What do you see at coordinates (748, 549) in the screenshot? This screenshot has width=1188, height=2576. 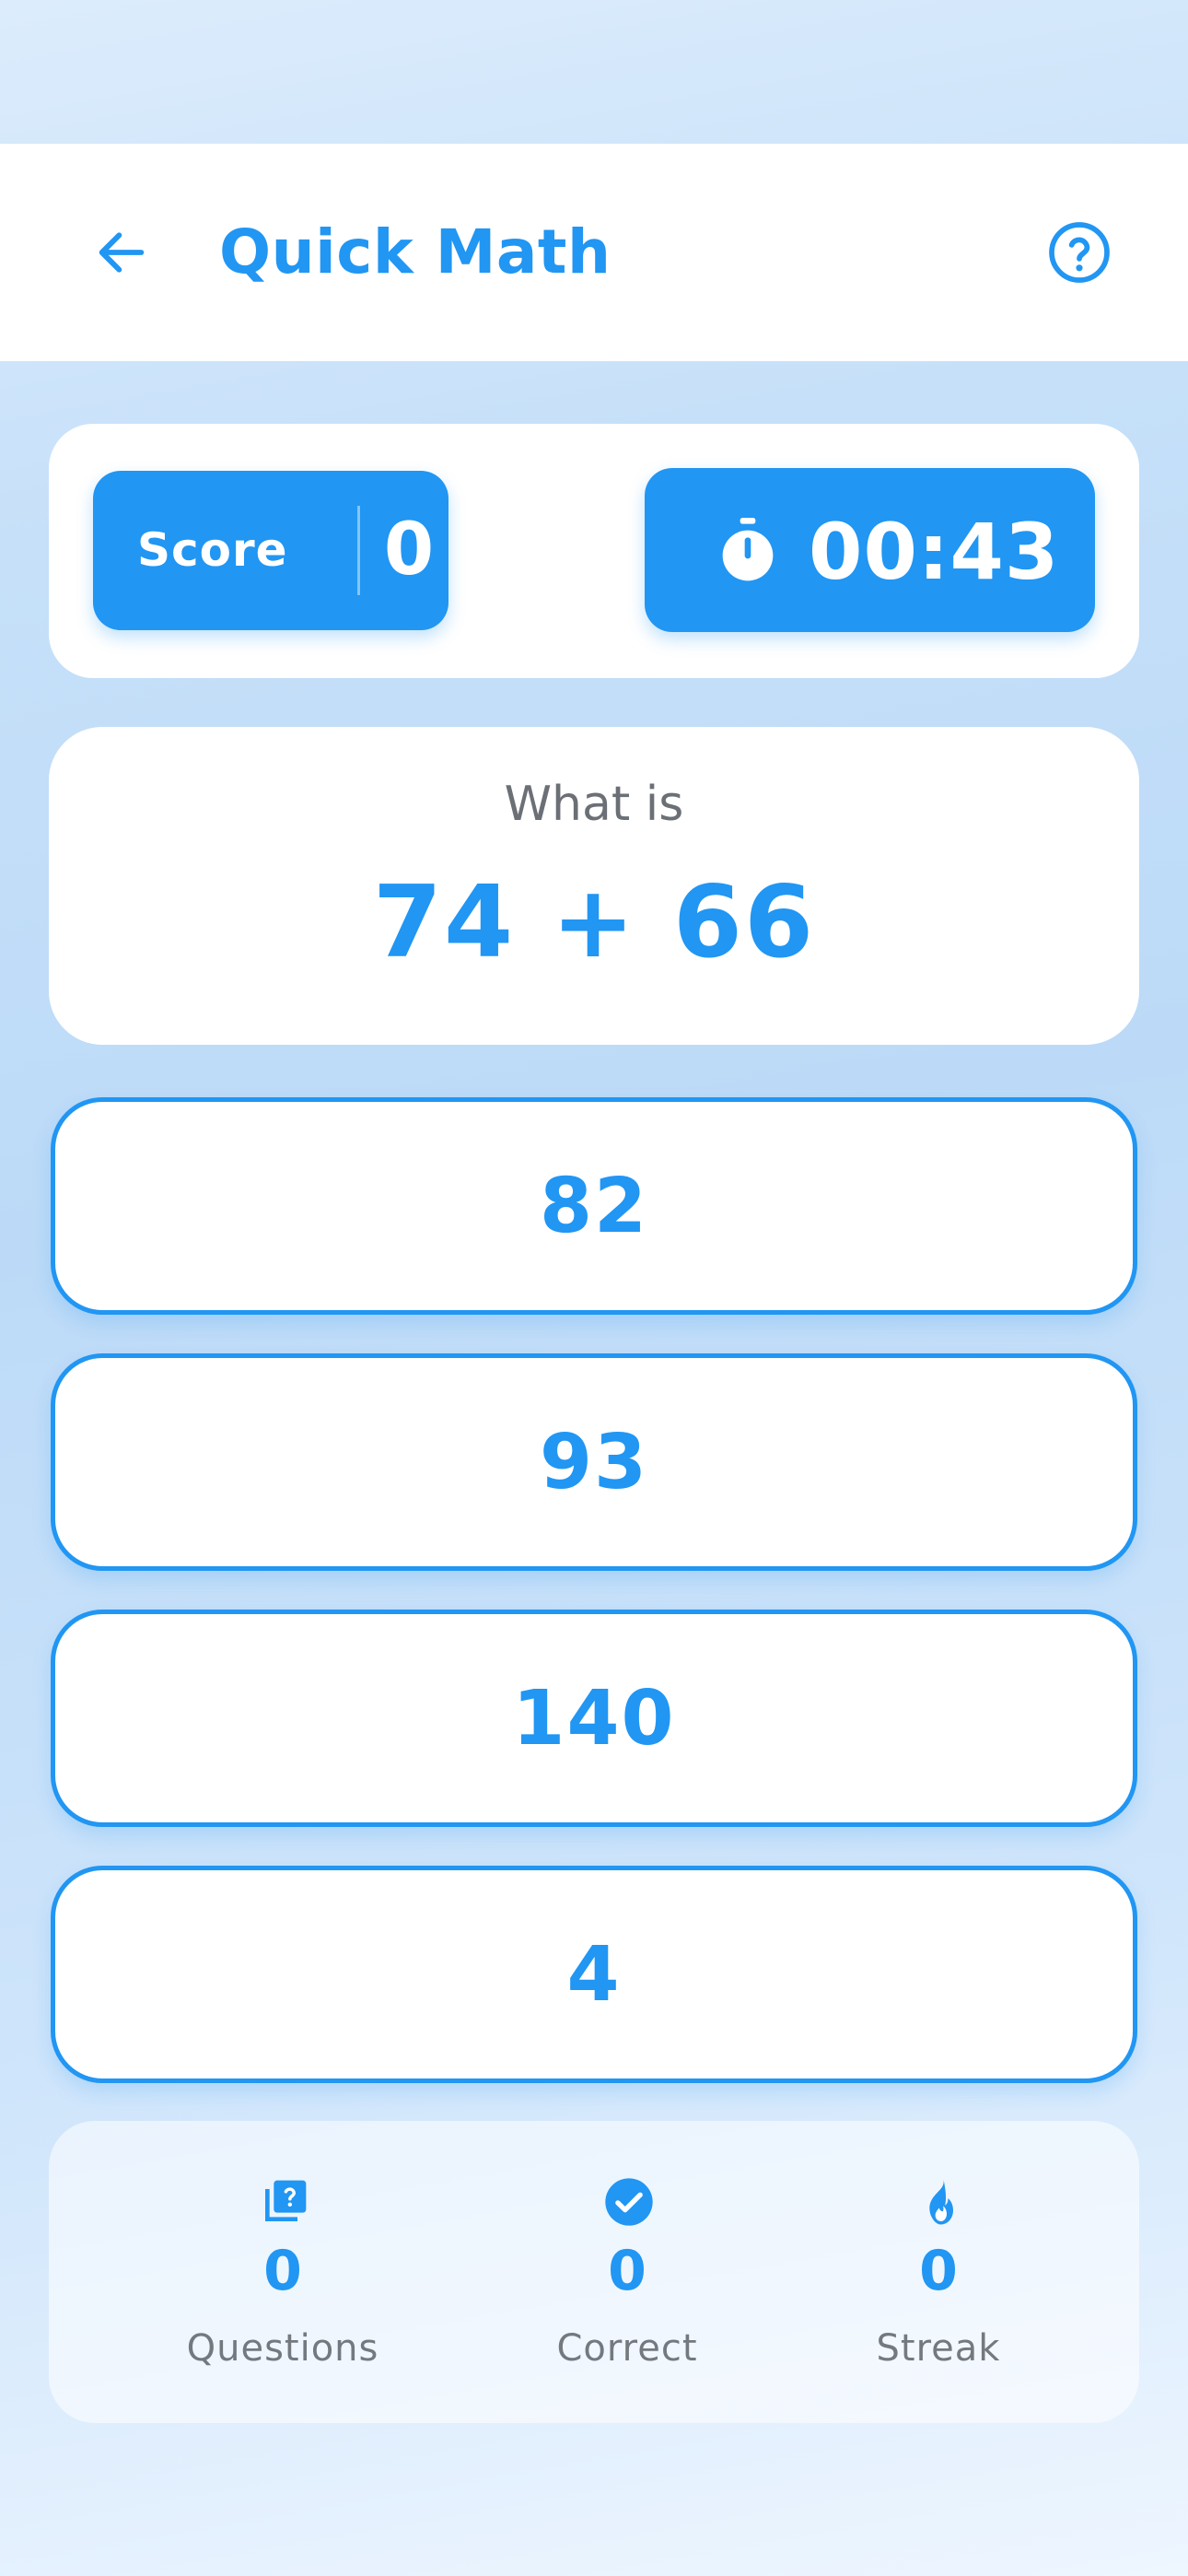 I see `stopwatch-icon` at bounding box center [748, 549].